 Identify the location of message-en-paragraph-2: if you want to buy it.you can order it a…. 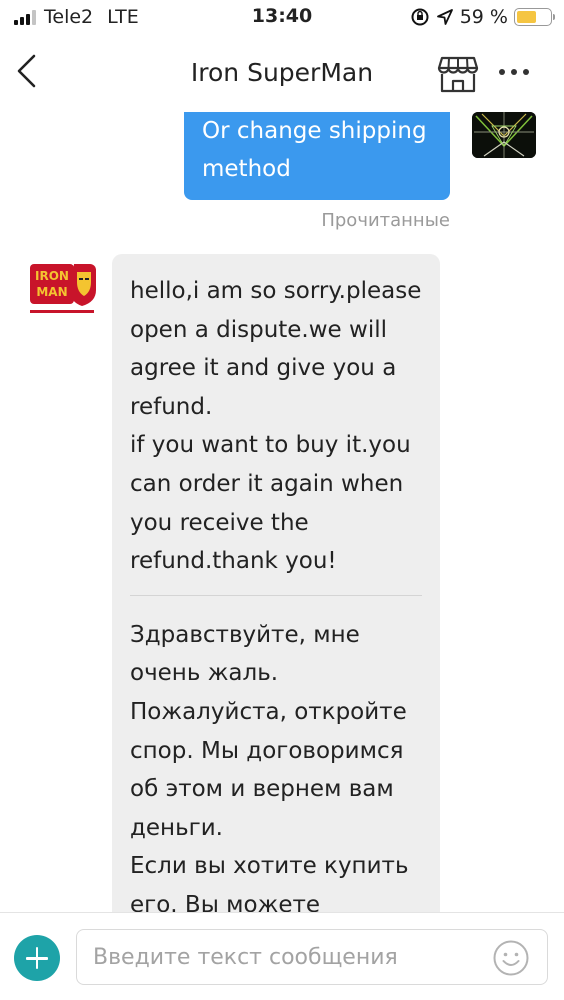
(270, 503).